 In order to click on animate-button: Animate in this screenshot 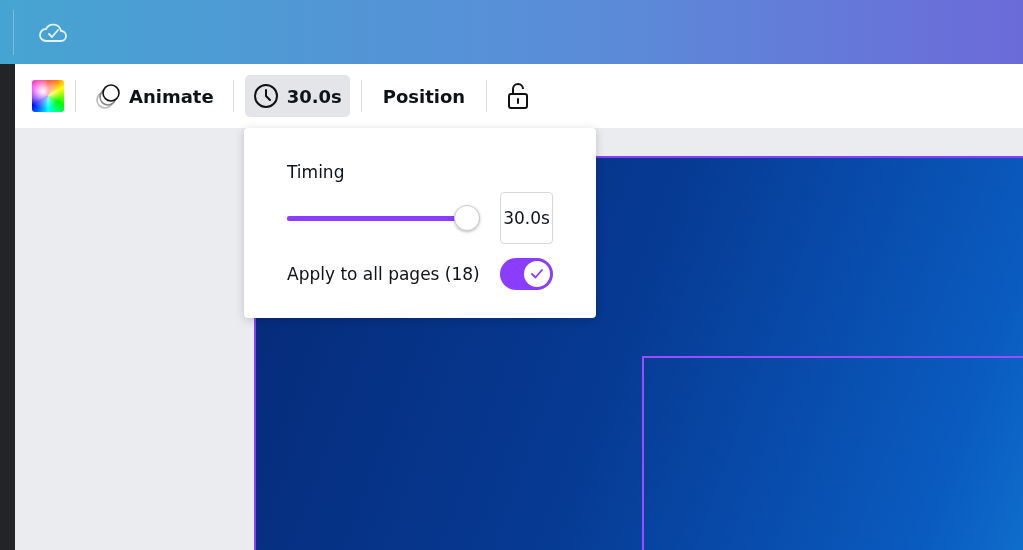, I will do `click(154, 96)`.